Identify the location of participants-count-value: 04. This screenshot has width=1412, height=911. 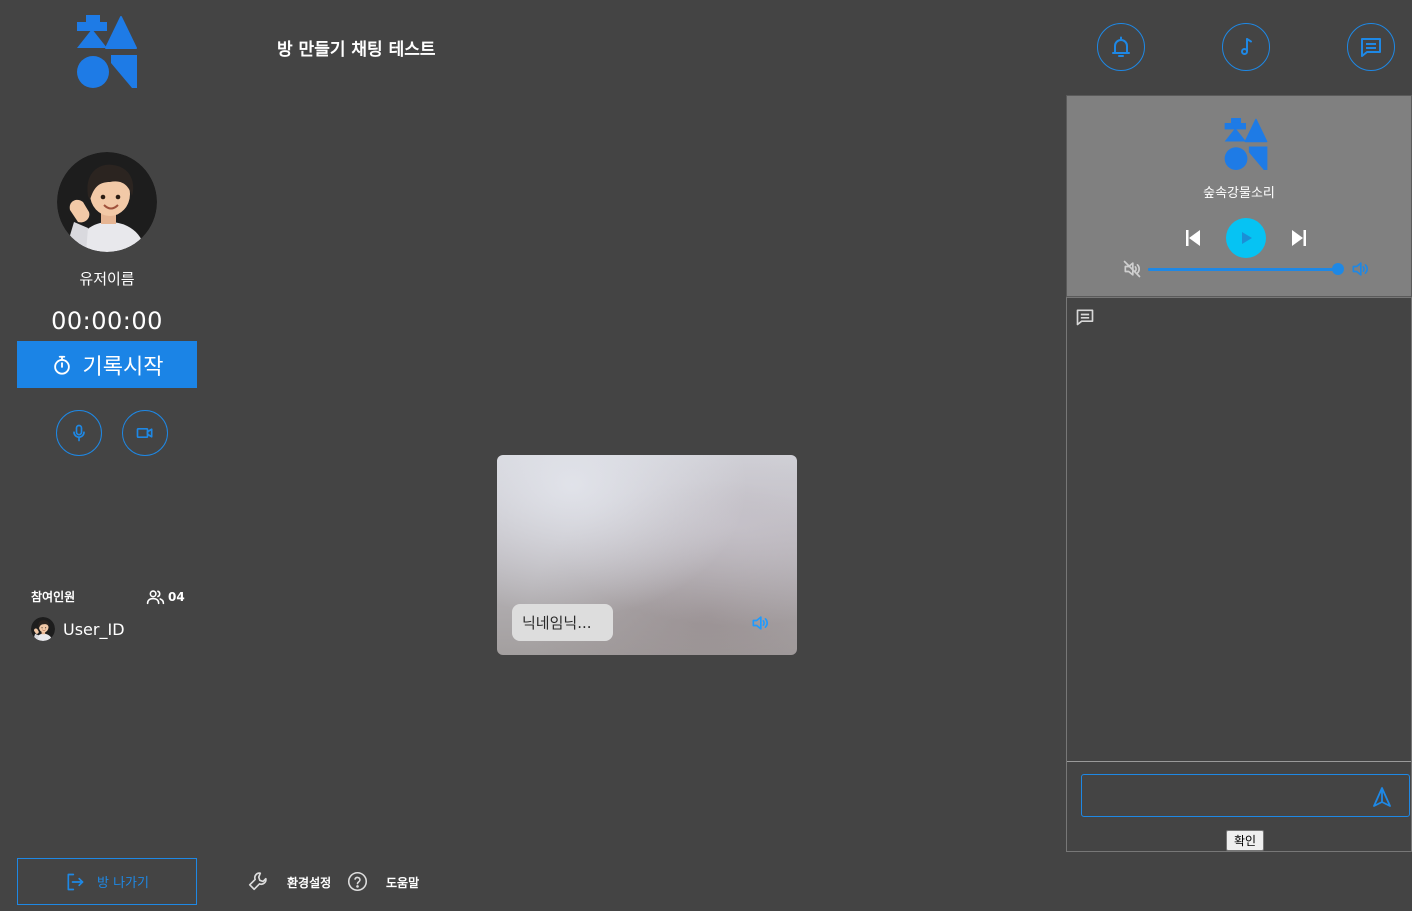
(176, 597).